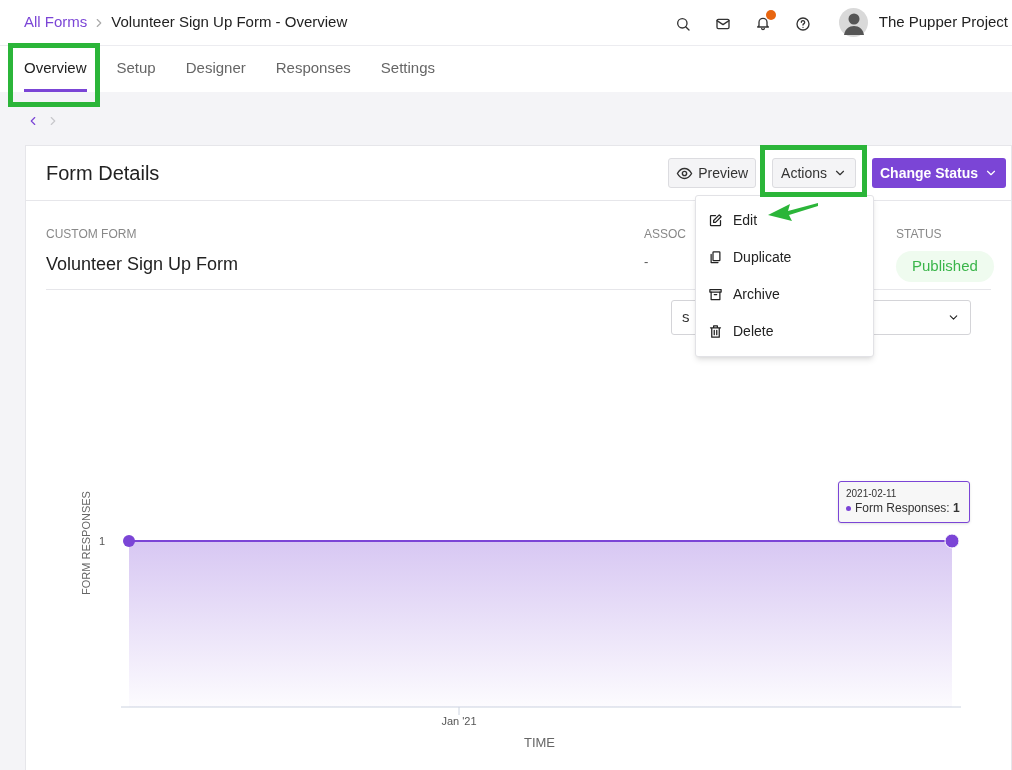 The height and width of the screenshot is (770, 1012). Describe the element at coordinates (919, 234) in the screenshot. I see `field-label: STATUS` at that location.